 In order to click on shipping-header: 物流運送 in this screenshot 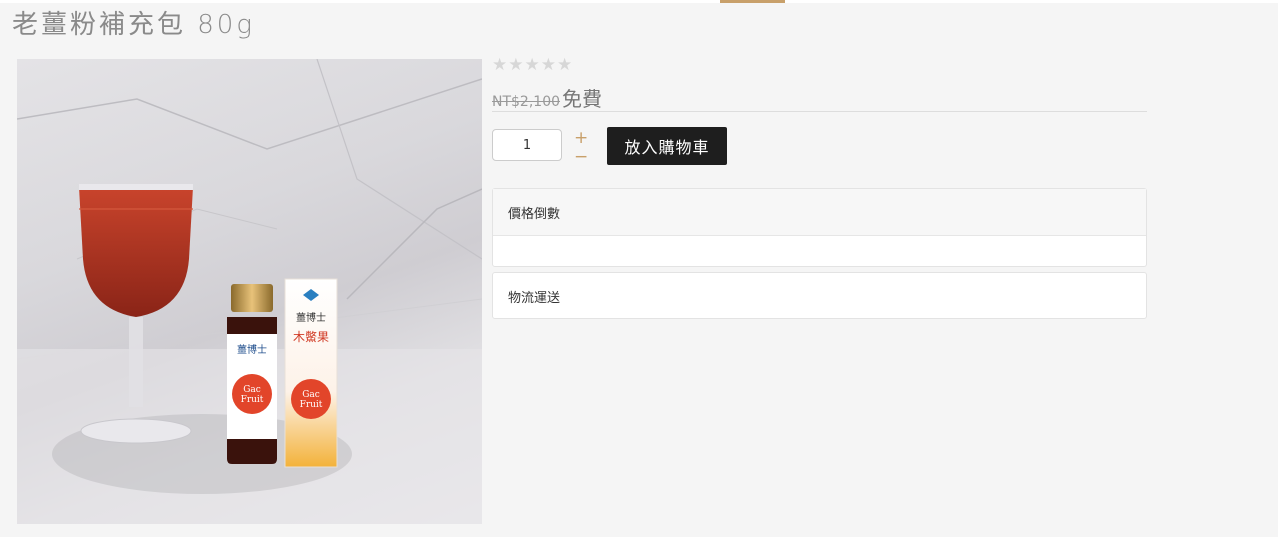, I will do `click(819, 296)`.